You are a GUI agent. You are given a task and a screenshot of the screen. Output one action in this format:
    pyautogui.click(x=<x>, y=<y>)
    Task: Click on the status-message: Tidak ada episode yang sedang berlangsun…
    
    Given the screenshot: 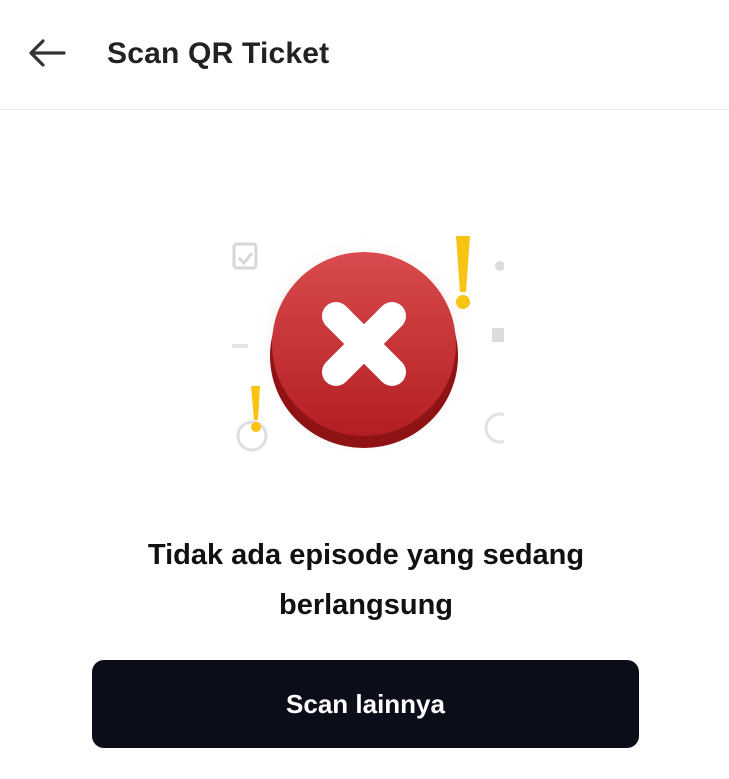 What is the action you would take?
    pyautogui.click(x=366, y=580)
    